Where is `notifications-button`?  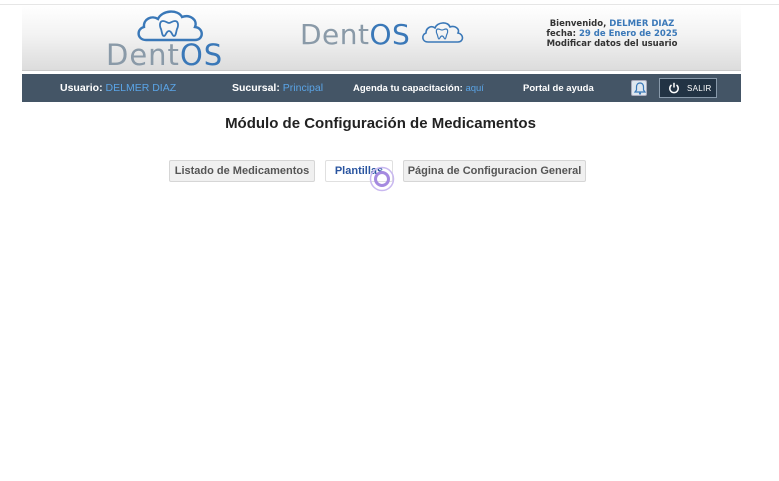
notifications-button is located at coordinates (639, 88).